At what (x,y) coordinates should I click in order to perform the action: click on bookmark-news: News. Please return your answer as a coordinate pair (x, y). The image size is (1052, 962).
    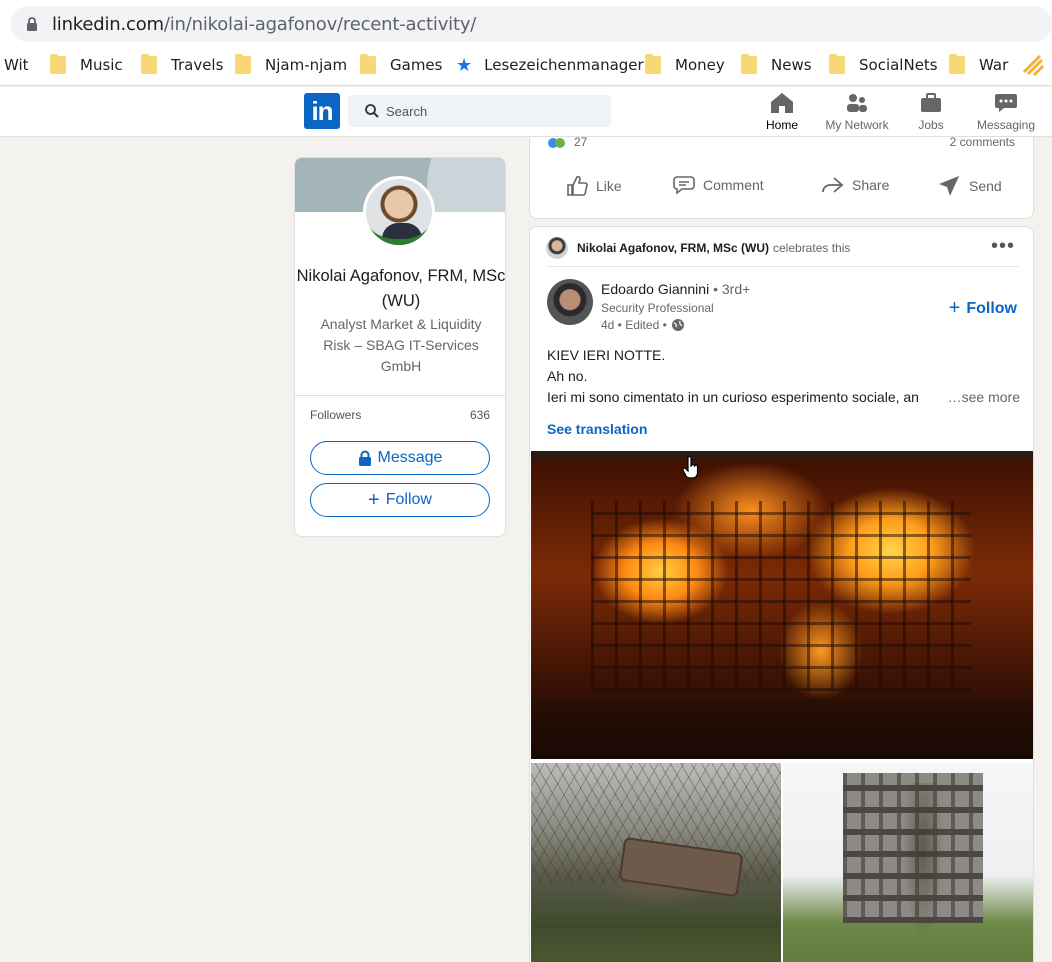
    Looking at the image, I should click on (776, 65).